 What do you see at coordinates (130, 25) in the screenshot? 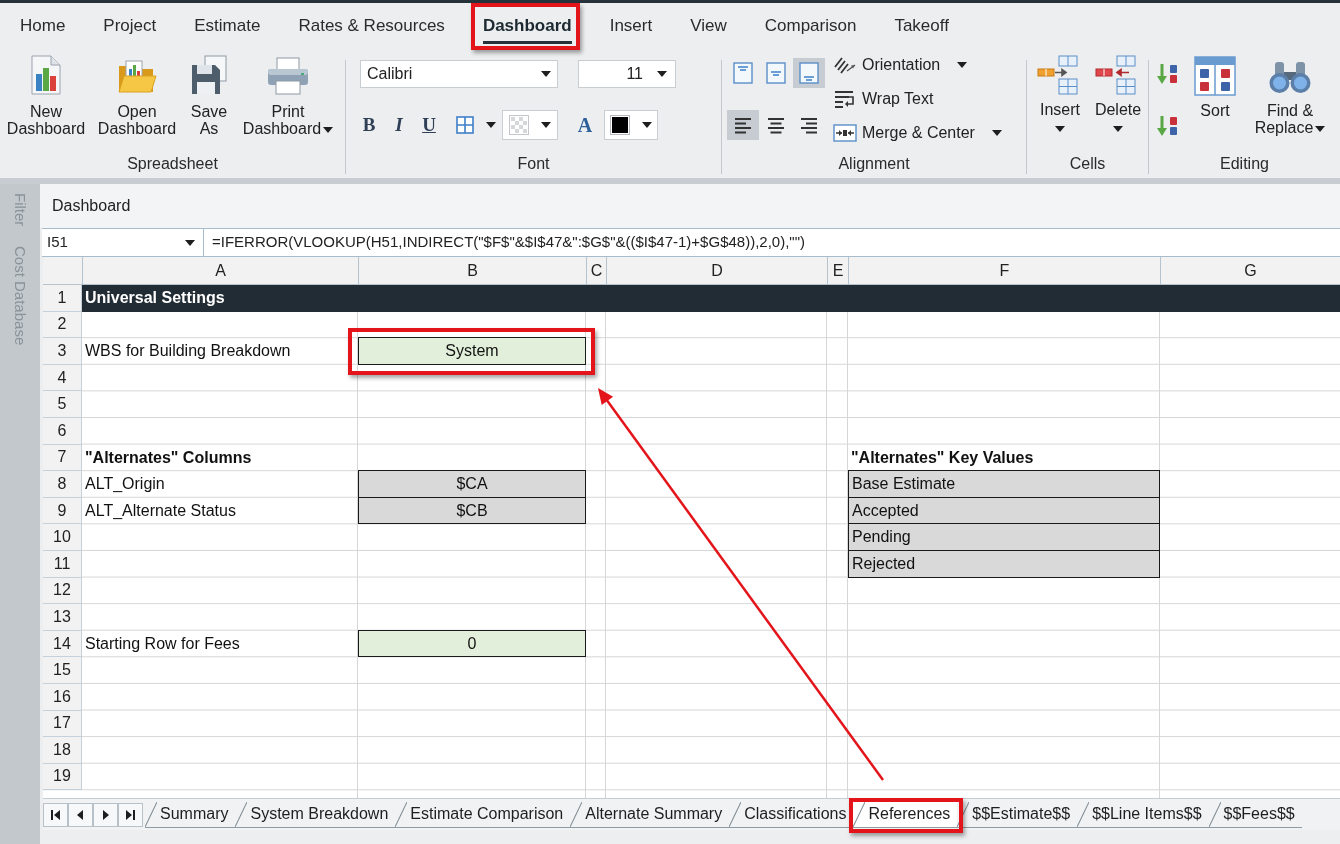
I see `ribbon-tab: Project` at bounding box center [130, 25].